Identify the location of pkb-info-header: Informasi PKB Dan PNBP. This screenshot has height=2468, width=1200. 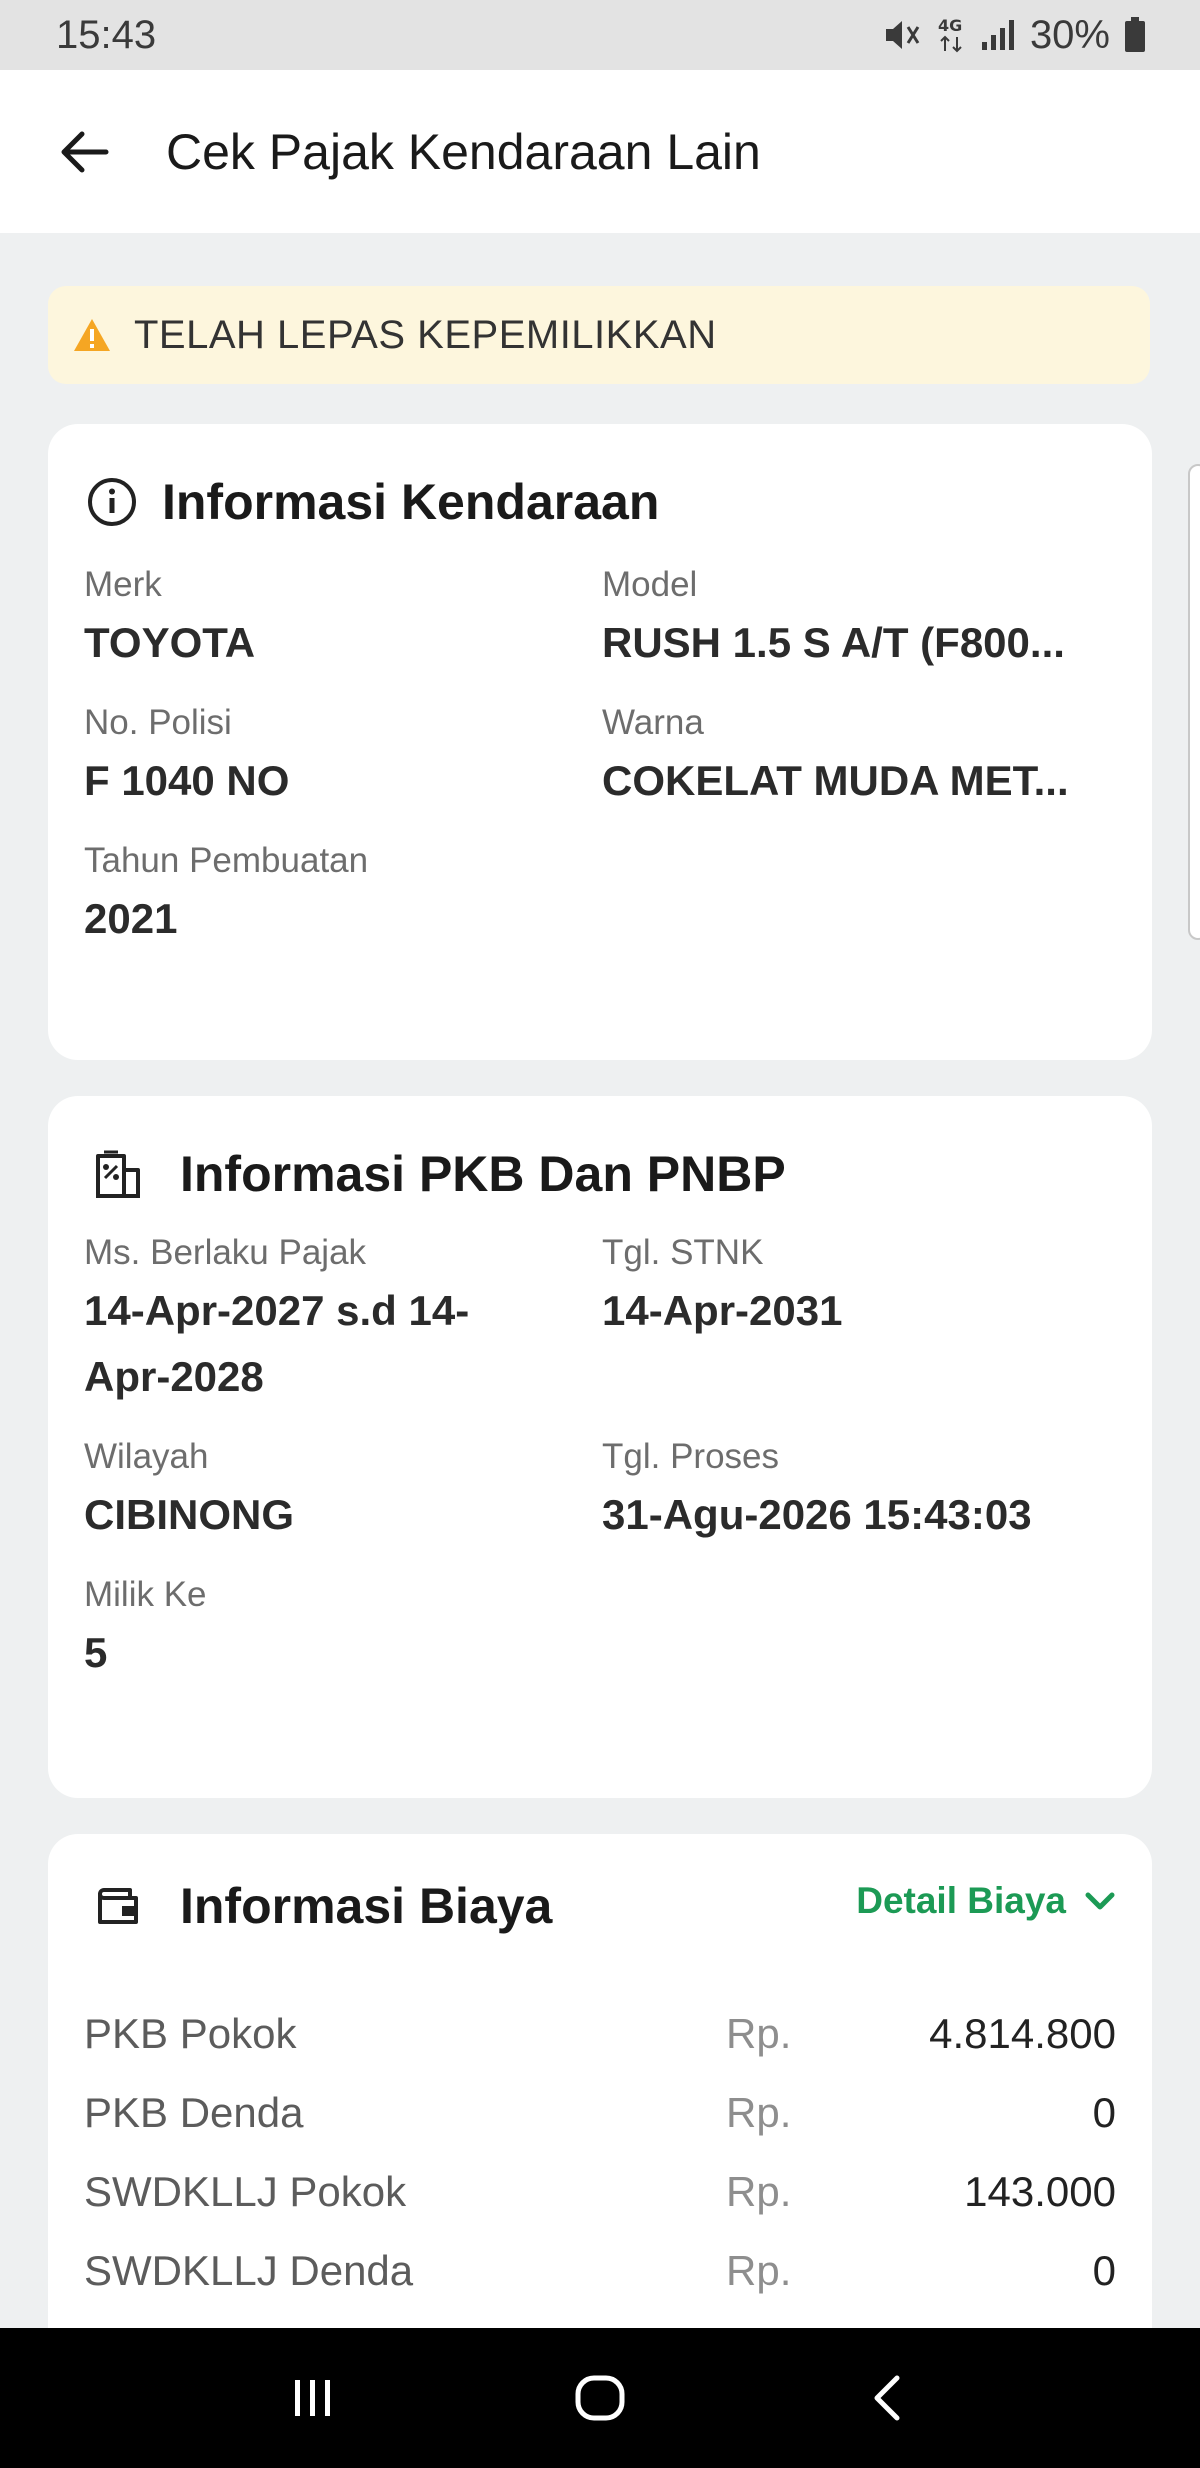
(600, 1174).